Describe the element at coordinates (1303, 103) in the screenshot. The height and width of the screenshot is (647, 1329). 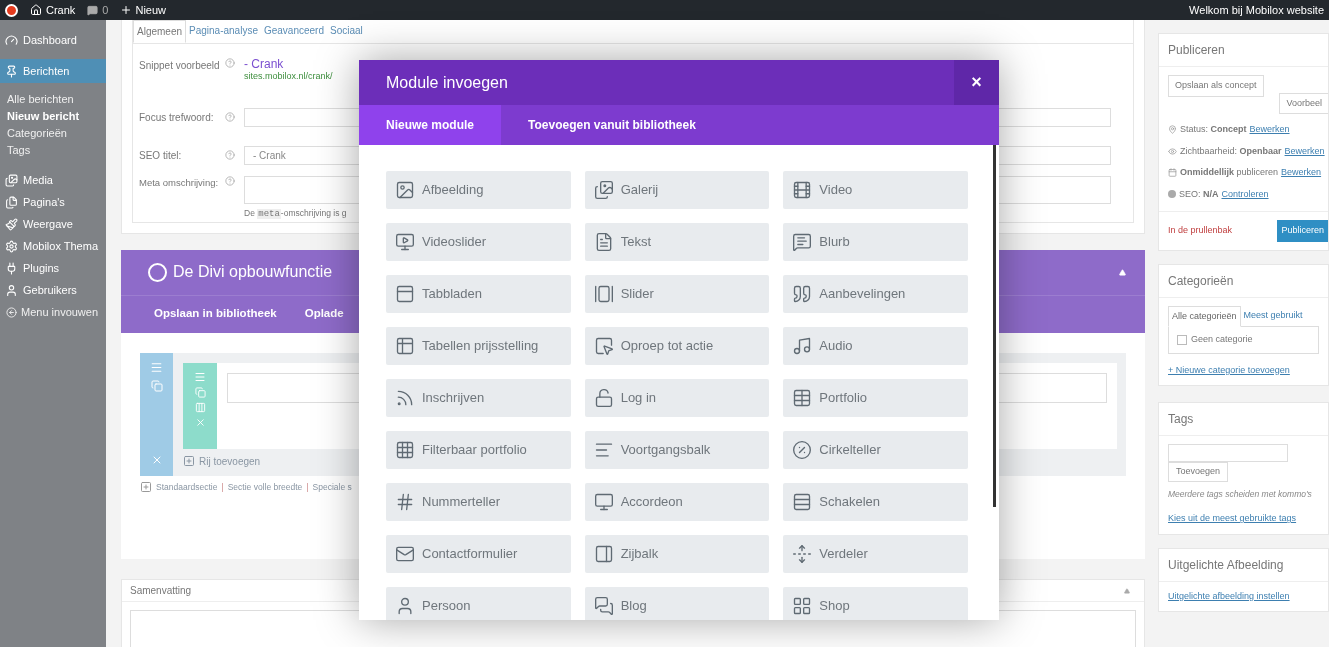
I see `preview-button: Voorbeel` at that location.